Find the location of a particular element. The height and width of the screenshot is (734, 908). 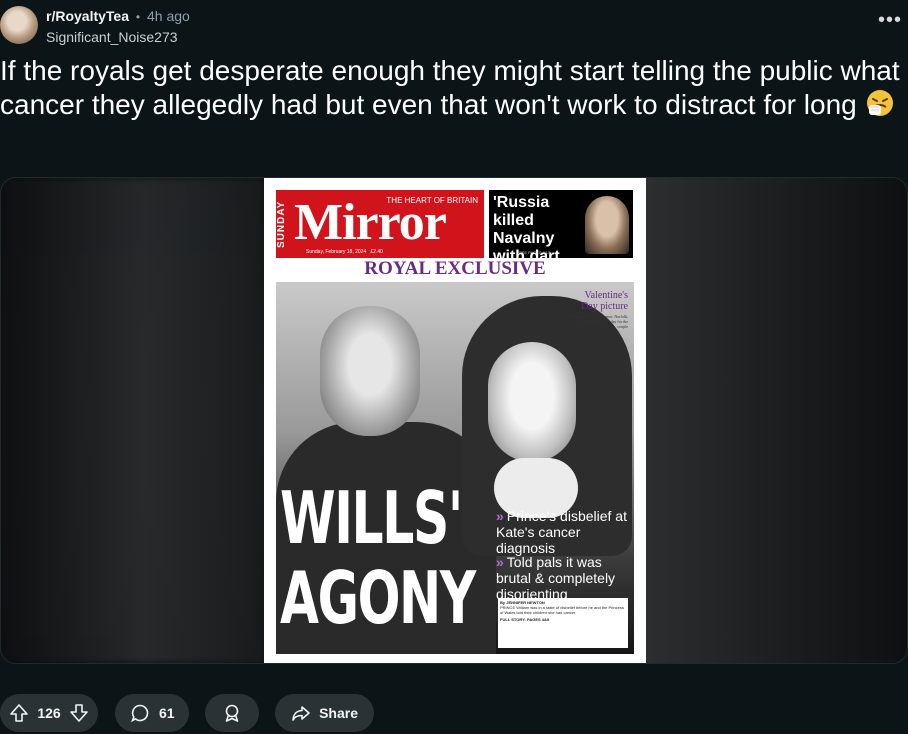

vote-control: 126 is located at coordinates (49, 713).